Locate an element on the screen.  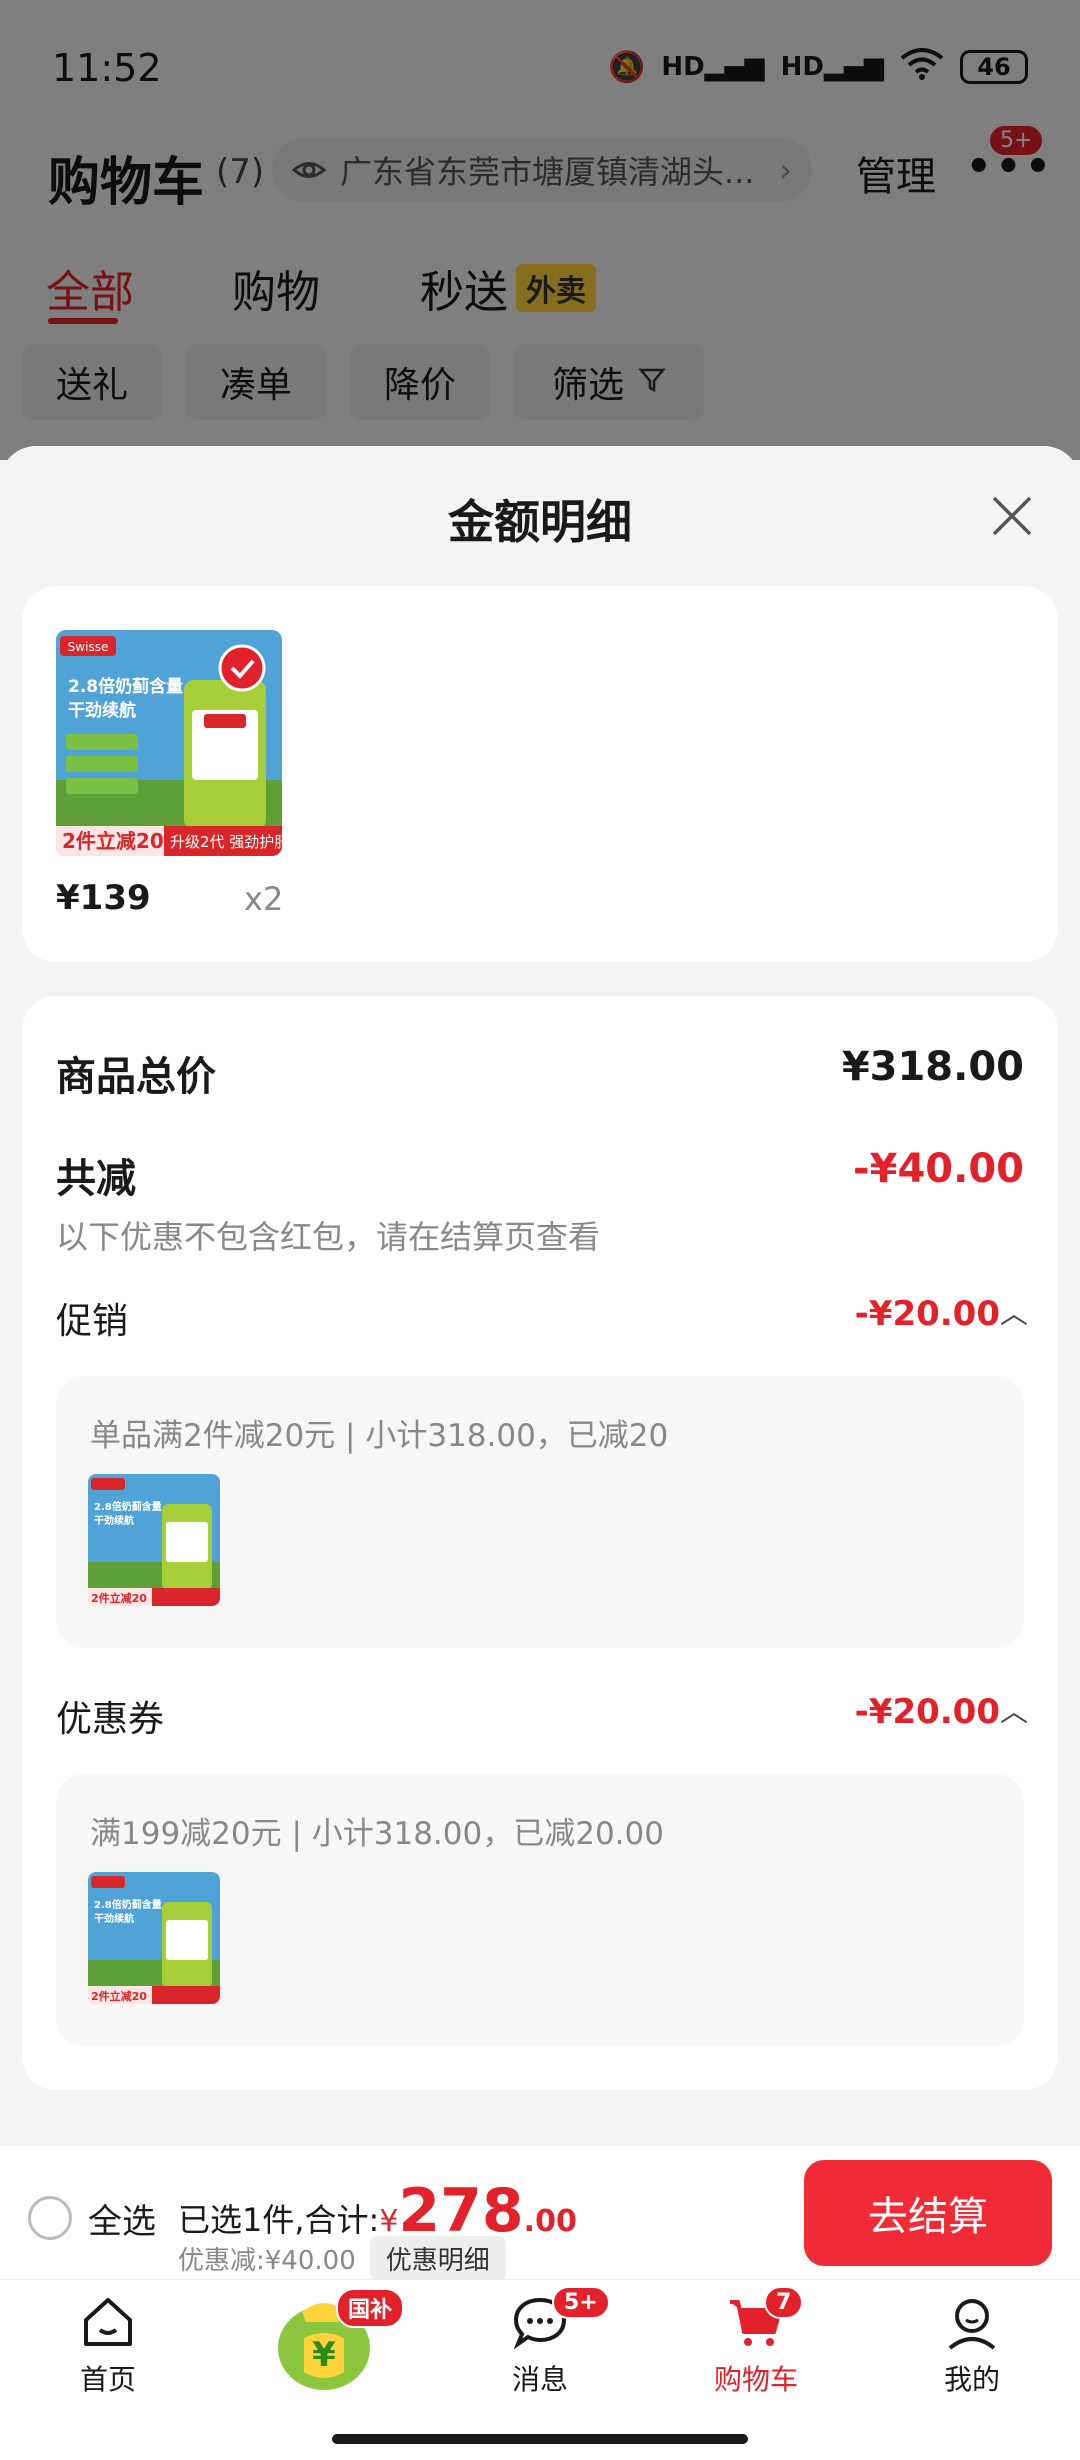
discount-line: 优惠减:¥40.00 优惠明细 is located at coordinates (342, 2258).